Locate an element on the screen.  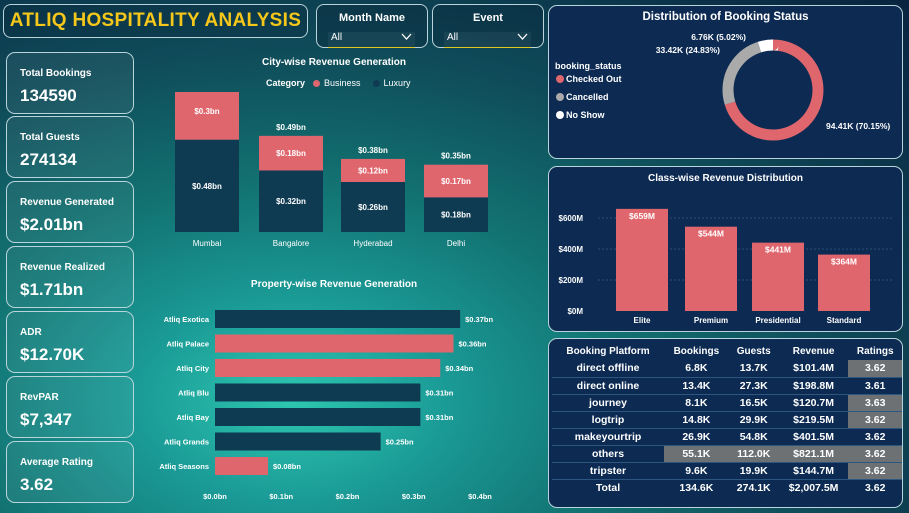
kpi-value: $2.01bn is located at coordinates (52, 224).